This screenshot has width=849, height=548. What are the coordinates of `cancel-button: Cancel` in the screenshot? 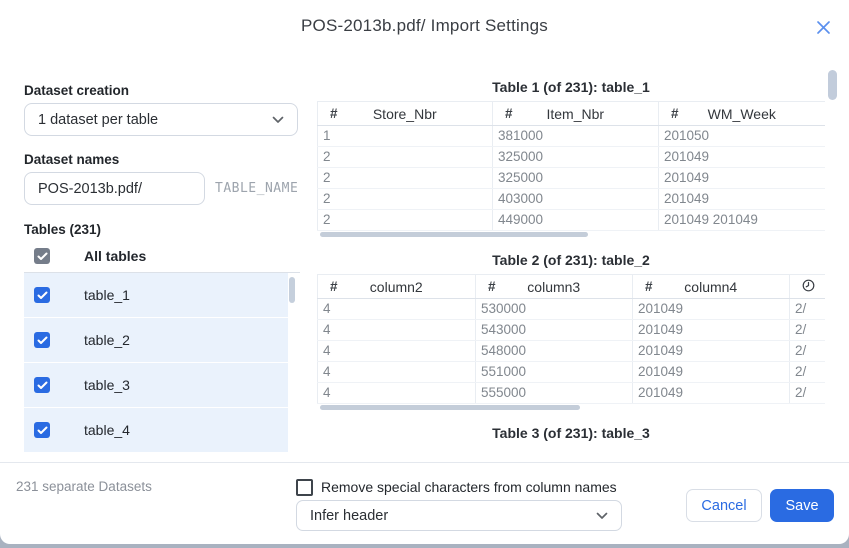 It's located at (724, 505).